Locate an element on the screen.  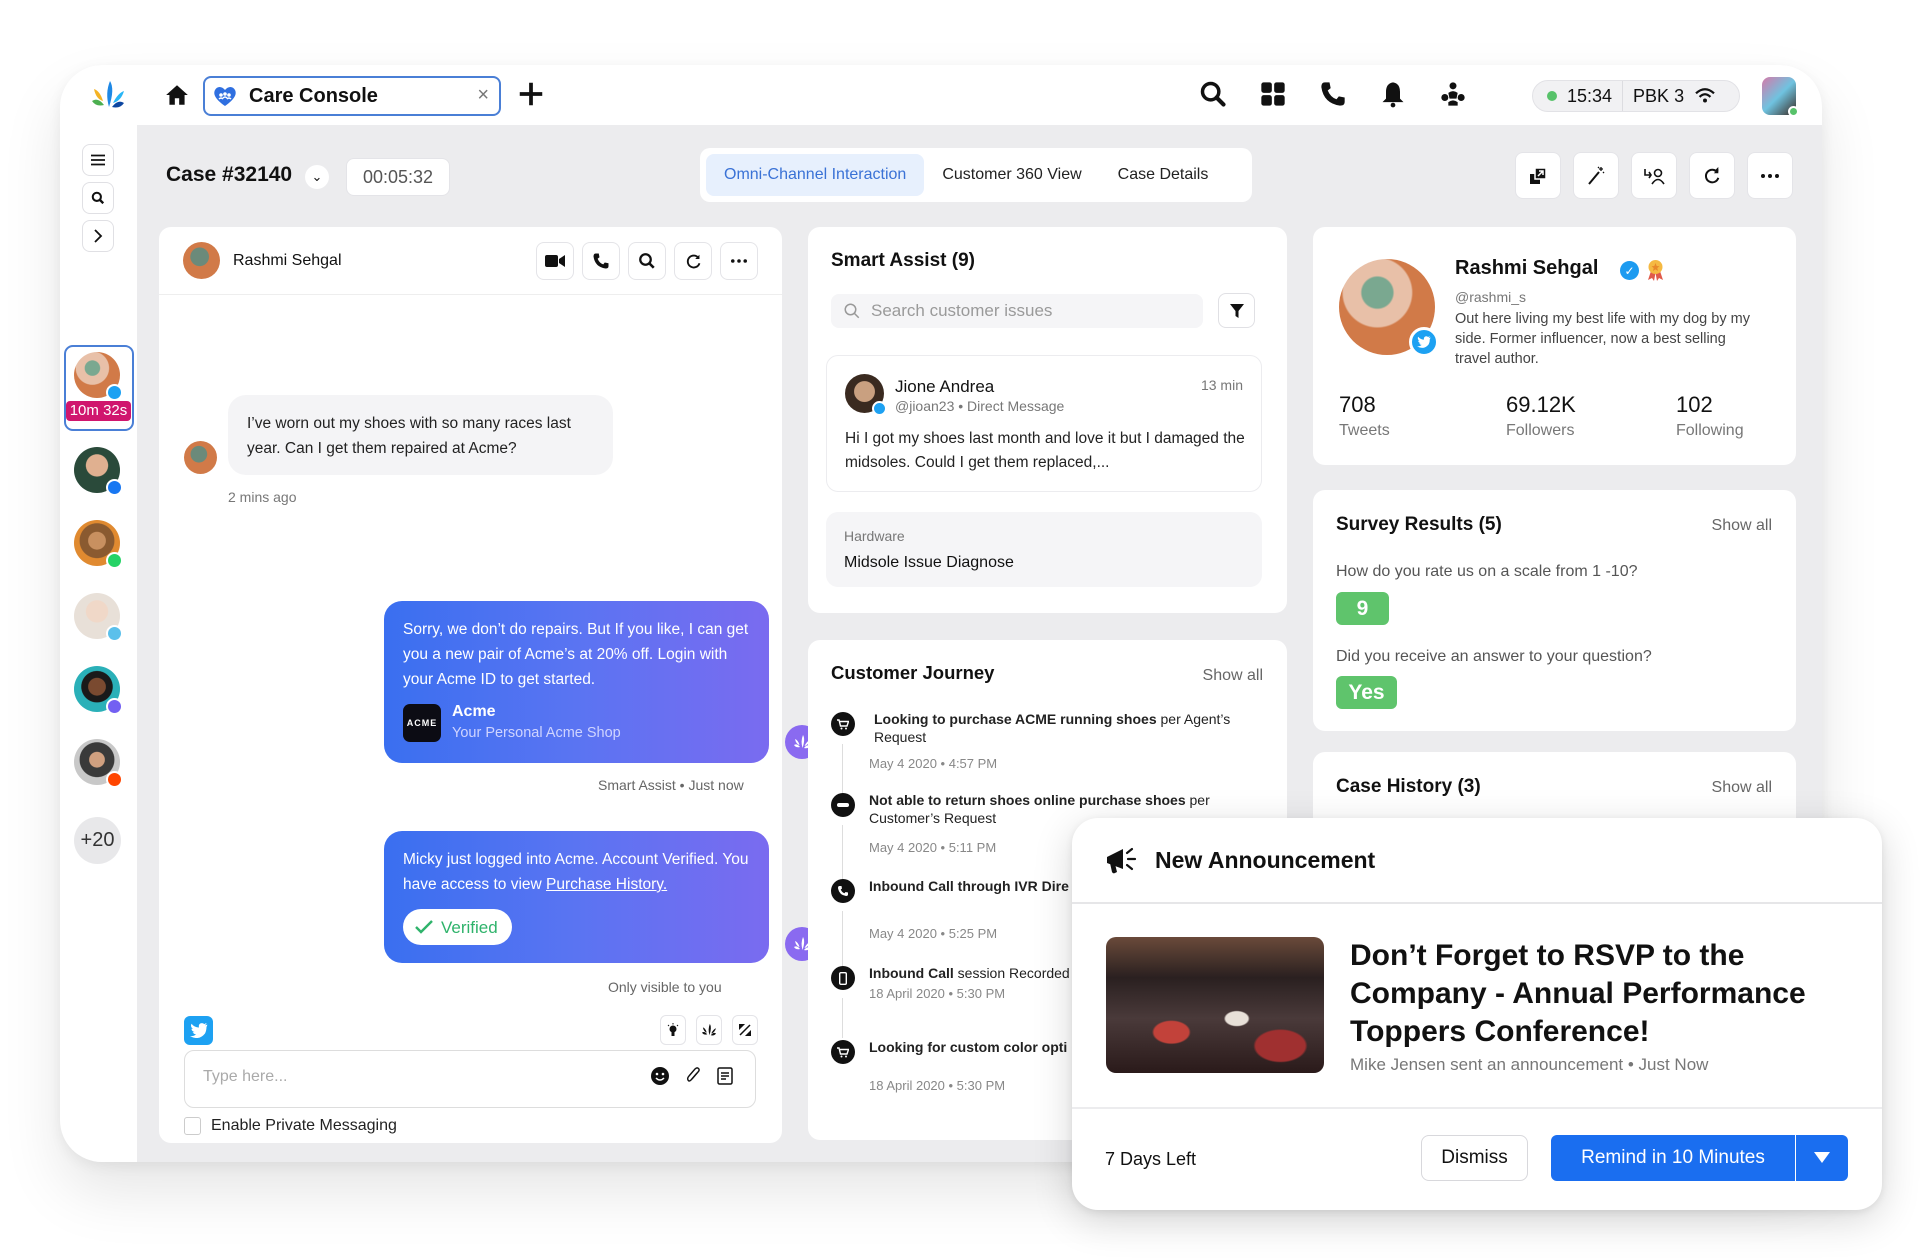
survey-show-all-link: Show all is located at coordinates (1742, 526).